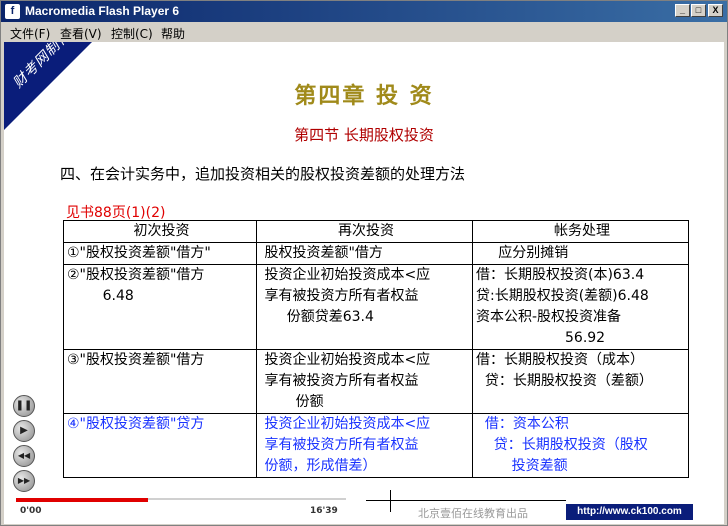 The image size is (728, 526). Describe the element at coordinates (24, 431) in the screenshot. I see `play-button: ▶` at that location.